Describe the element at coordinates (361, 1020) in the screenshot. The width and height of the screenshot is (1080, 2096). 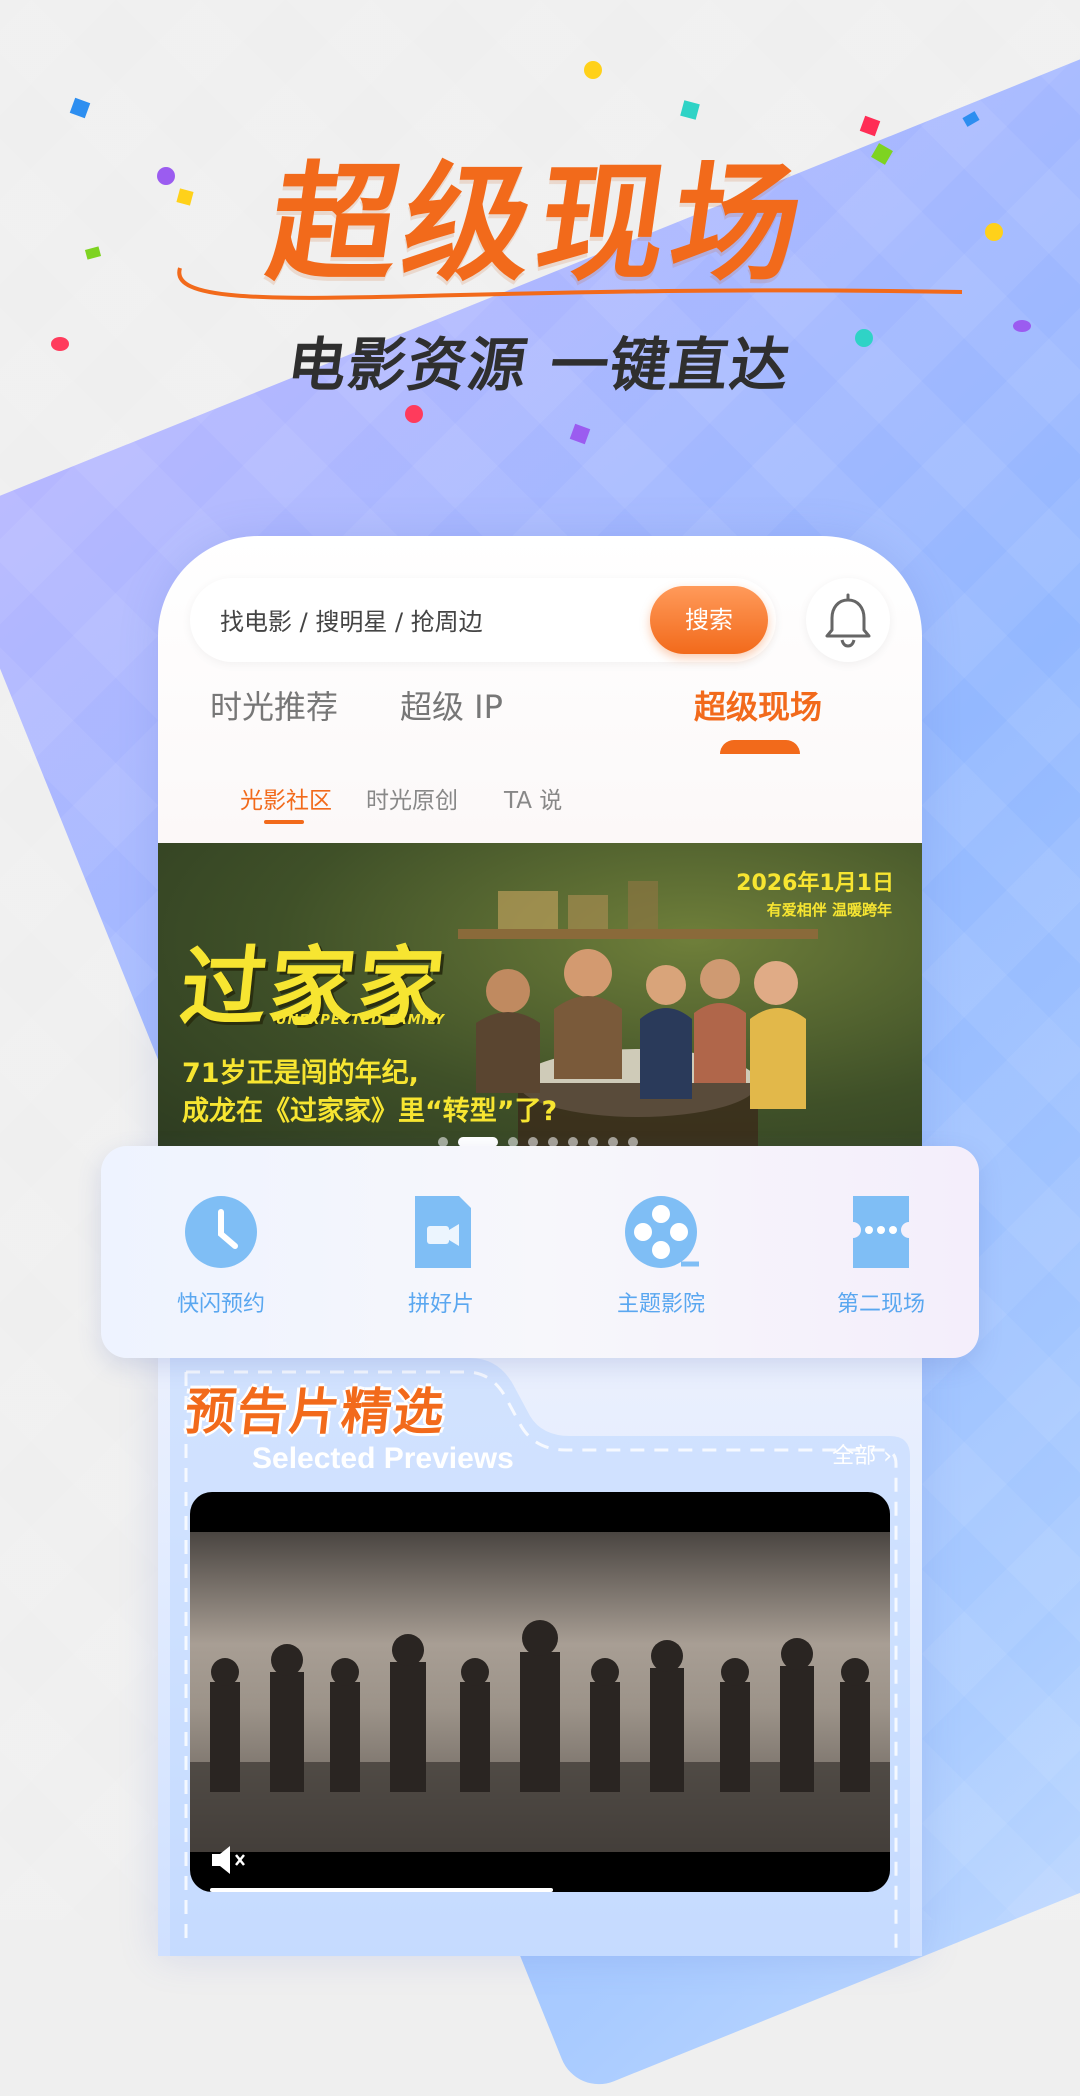
I see `banner-title-en: UNEXPECTED FAMILY` at that location.